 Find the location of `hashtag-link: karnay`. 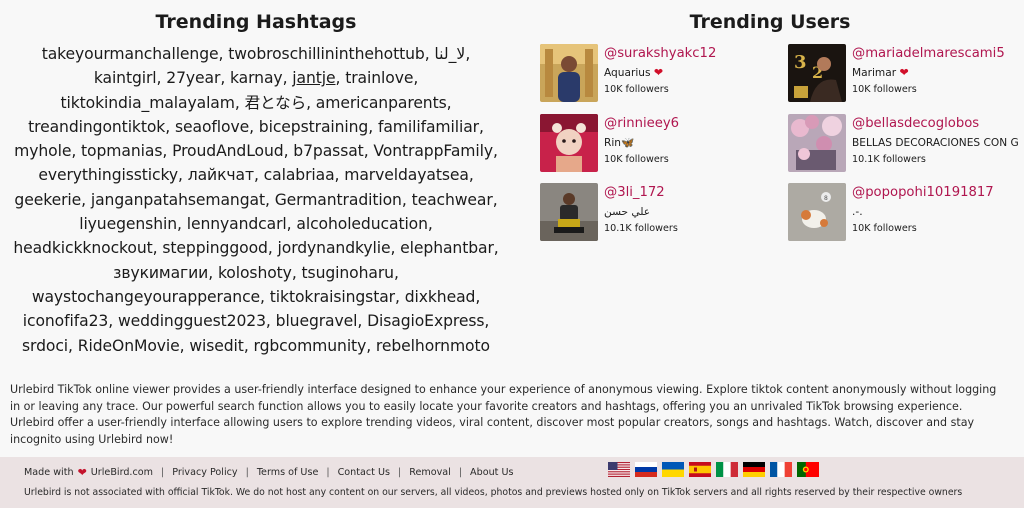

hashtag-link: karnay is located at coordinates (256, 78).